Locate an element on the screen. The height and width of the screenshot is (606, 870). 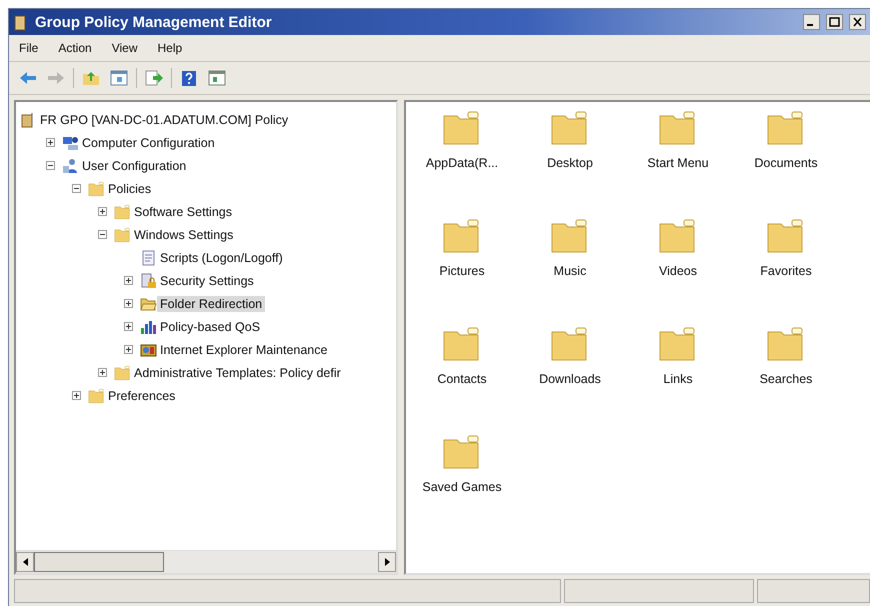
help-icon is located at coordinates (189, 78).